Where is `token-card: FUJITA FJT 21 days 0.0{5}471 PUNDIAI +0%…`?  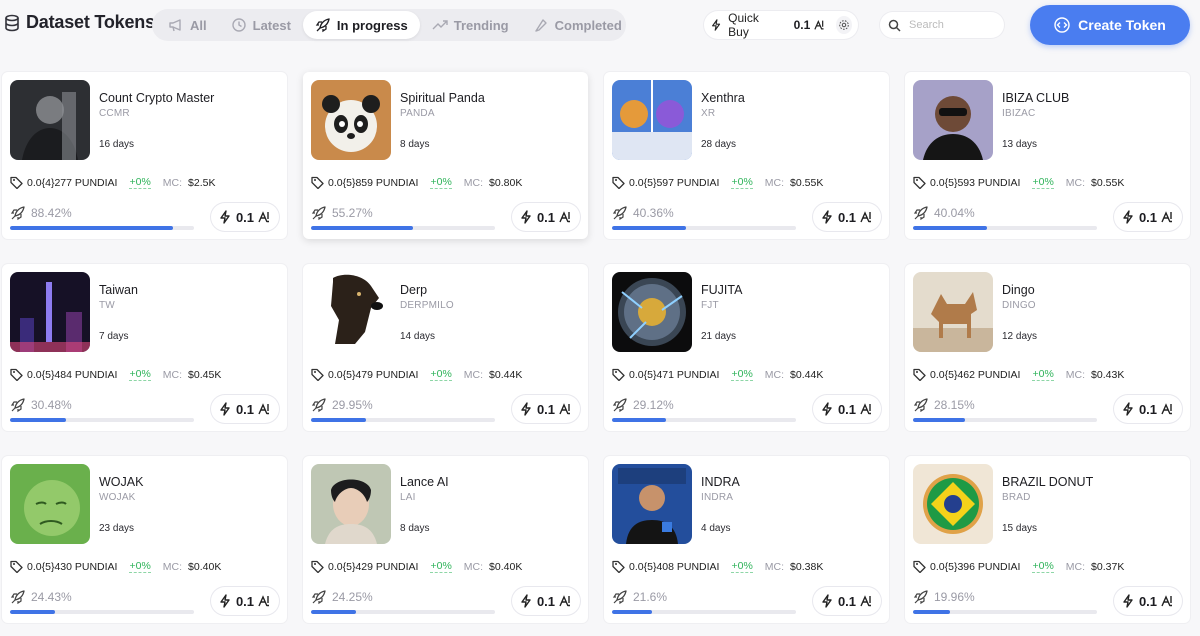 token-card: FUJITA FJT 21 days 0.0{5}471 PUNDIAI +0%… is located at coordinates (746, 347).